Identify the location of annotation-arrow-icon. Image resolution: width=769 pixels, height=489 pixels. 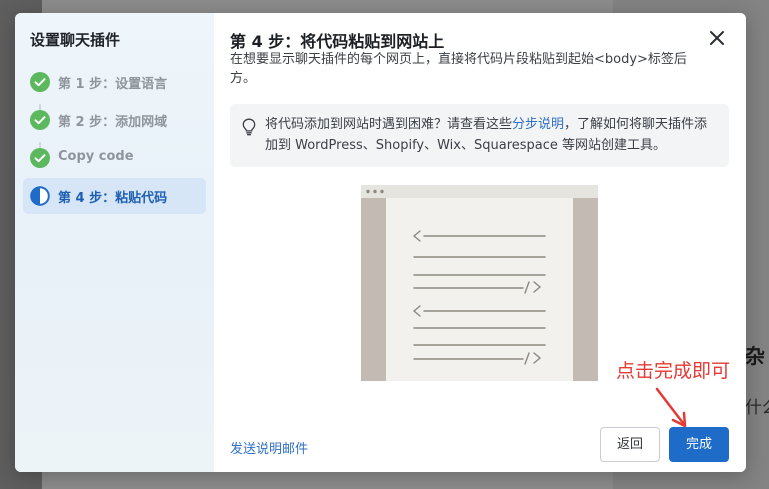
(671, 407).